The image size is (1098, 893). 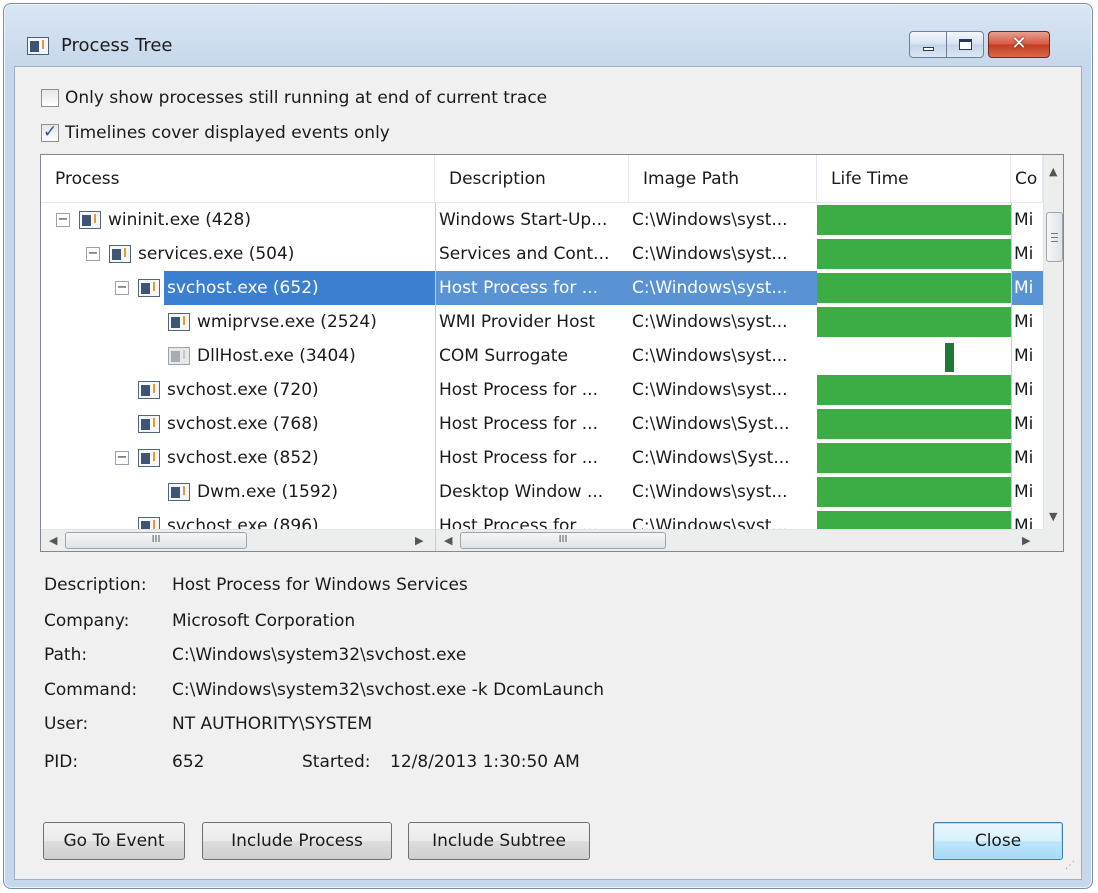 I want to click on column-header-life-time: Life Time, so click(x=914, y=179).